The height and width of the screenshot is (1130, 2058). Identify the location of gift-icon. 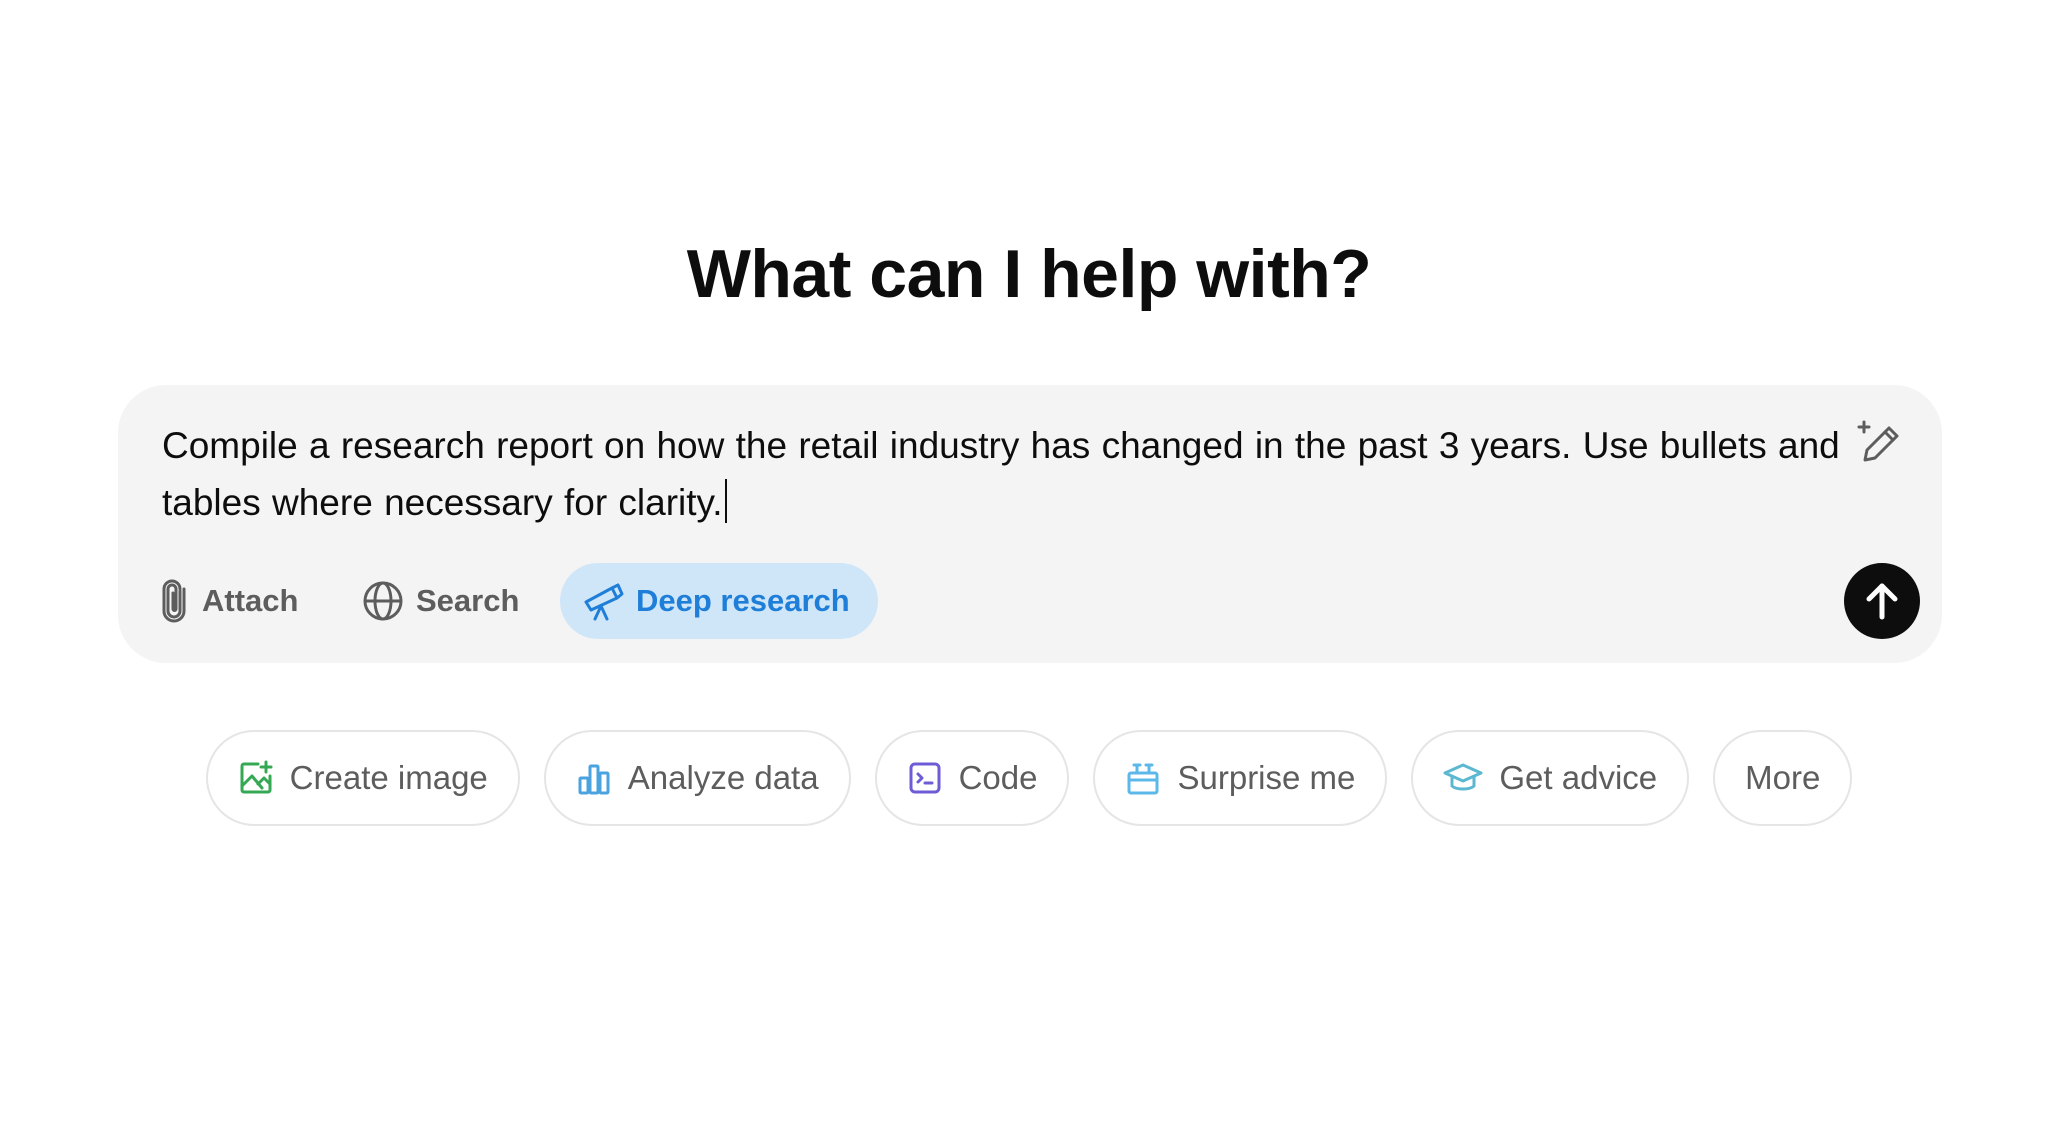
(1143, 778).